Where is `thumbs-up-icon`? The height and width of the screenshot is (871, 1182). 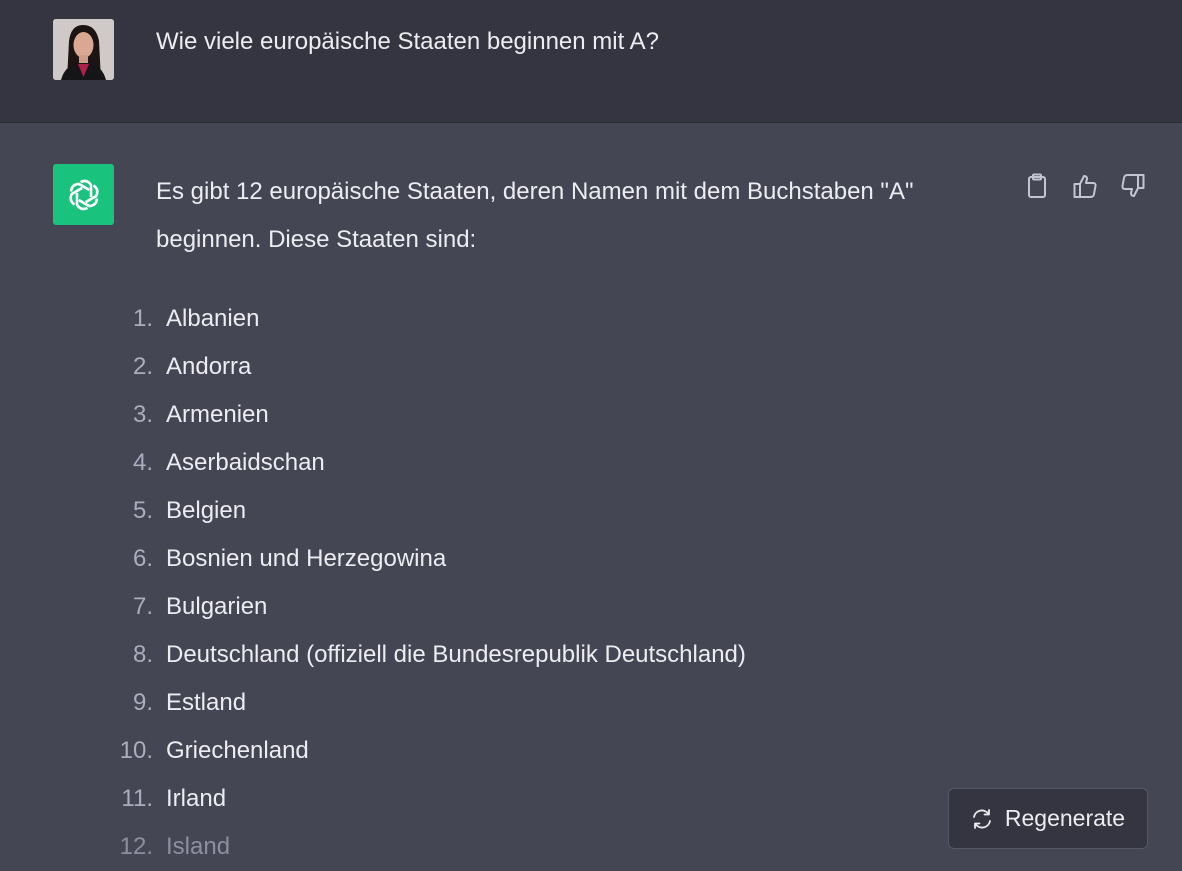 thumbs-up-icon is located at coordinates (1085, 186).